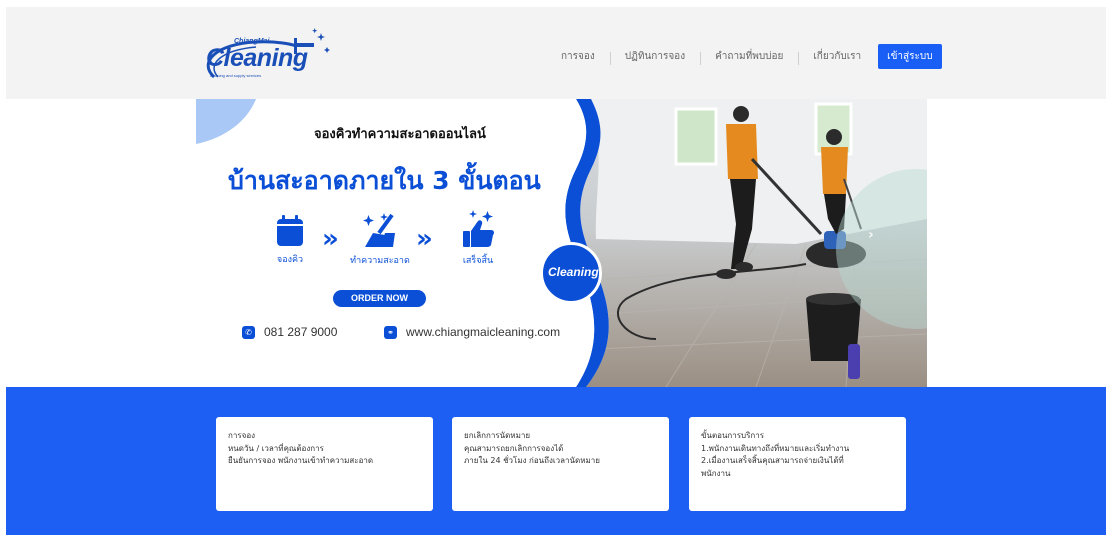 The height and width of the screenshot is (535, 1112). Describe the element at coordinates (400, 134) in the screenshot. I see `hero-subheading: จองคิวทำความสะอาดออนไลน์` at that location.